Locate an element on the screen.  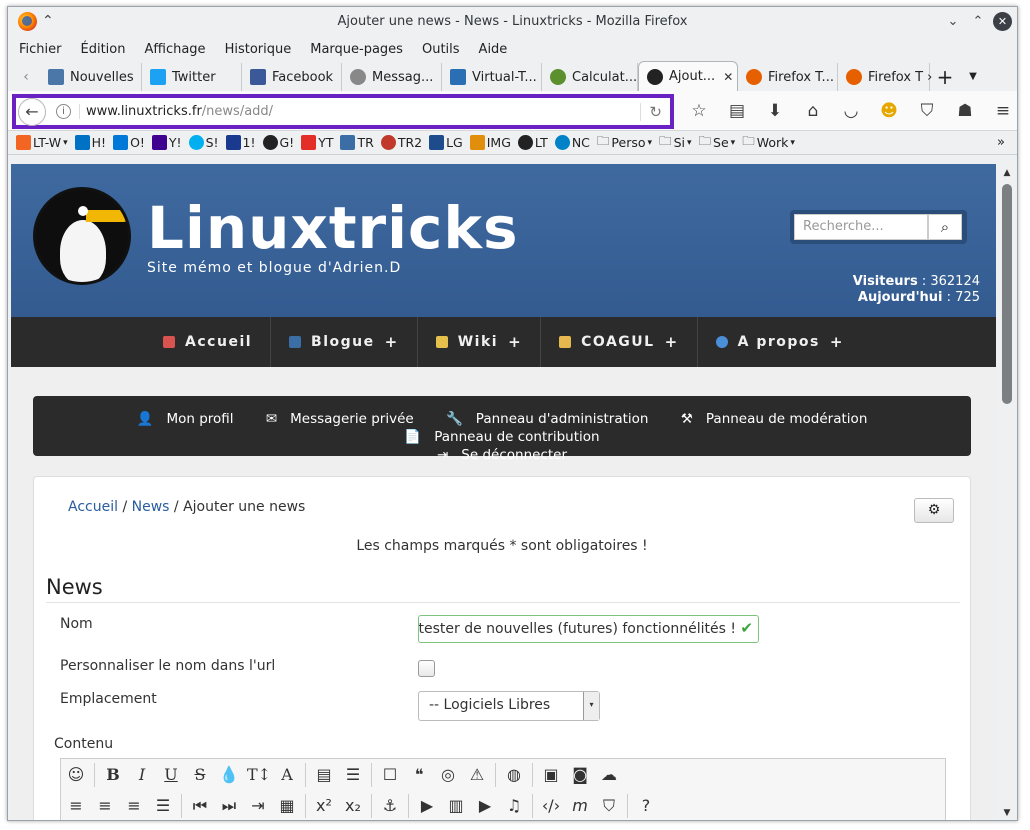
bookmark-folder-work: 🗀 Work ▾ is located at coordinates (768, 142).